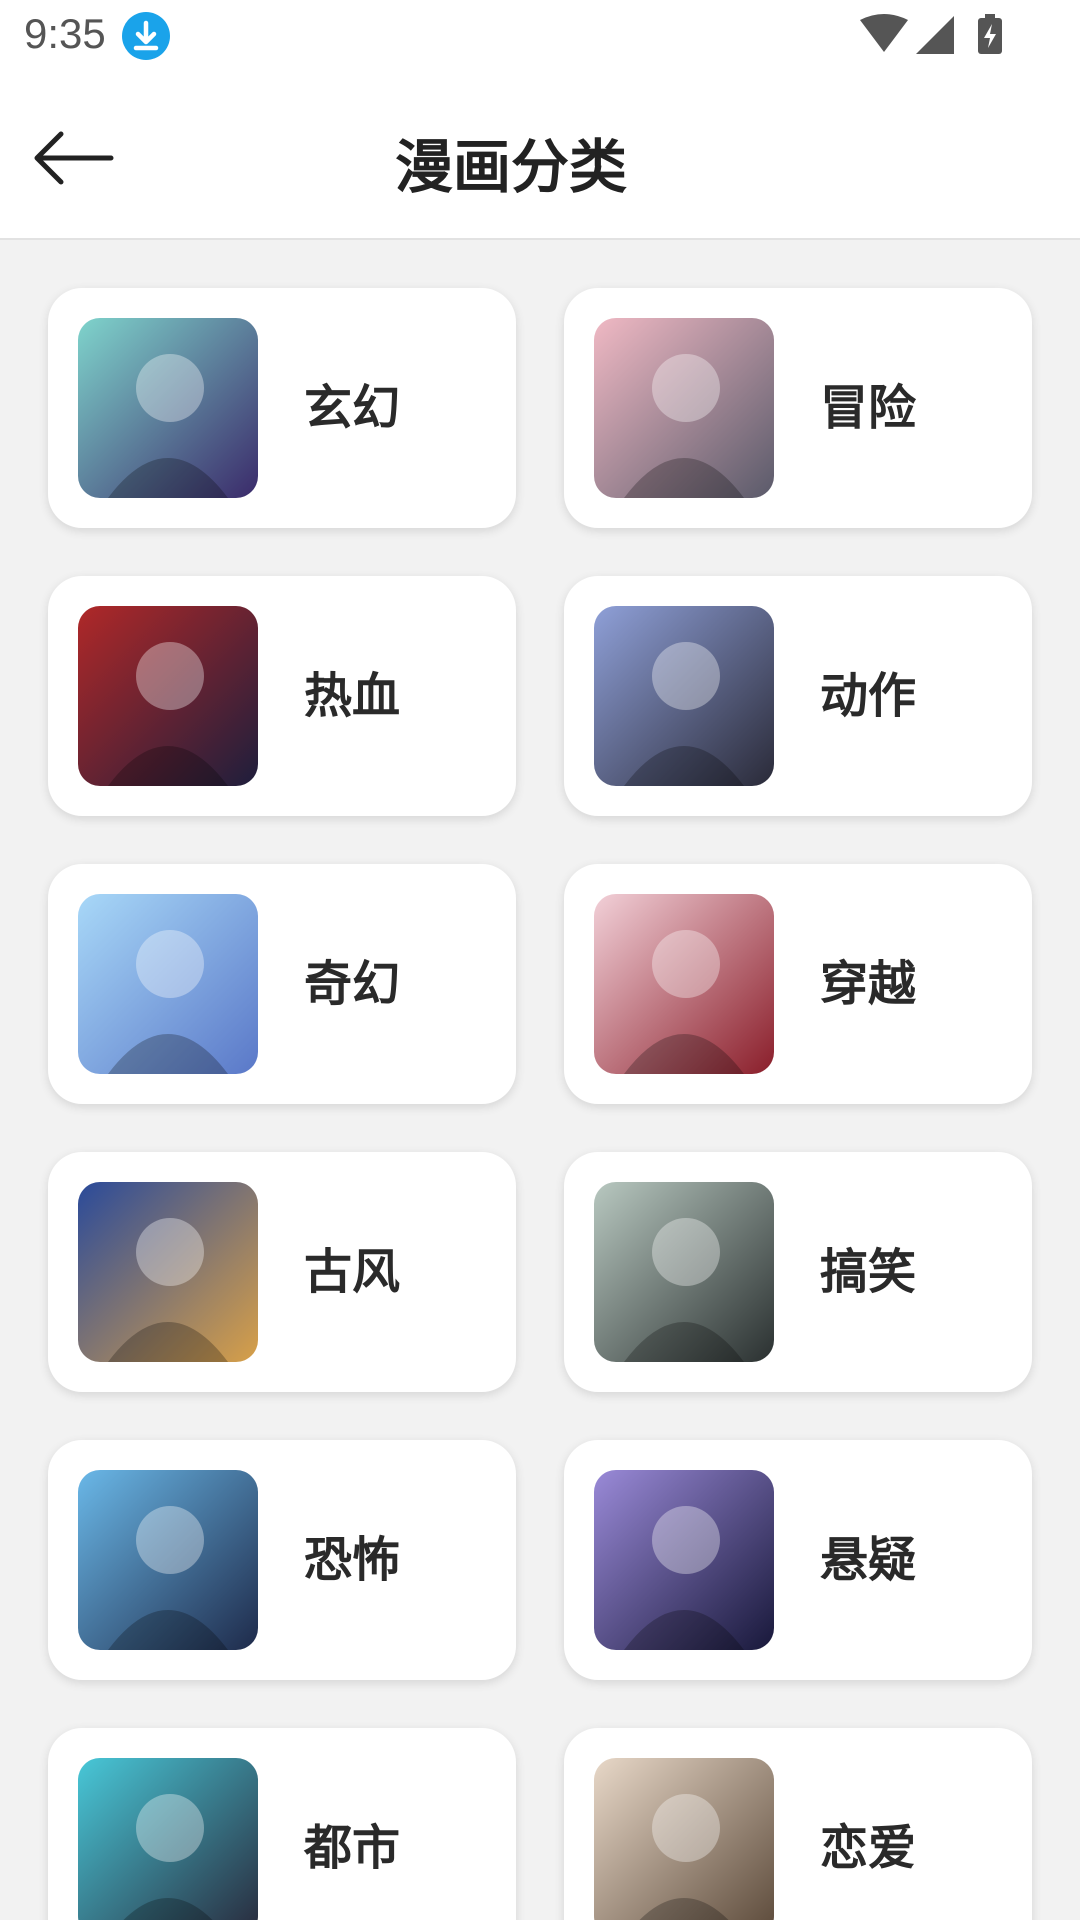  I want to click on category-card: 玄幻, so click(282, 408).